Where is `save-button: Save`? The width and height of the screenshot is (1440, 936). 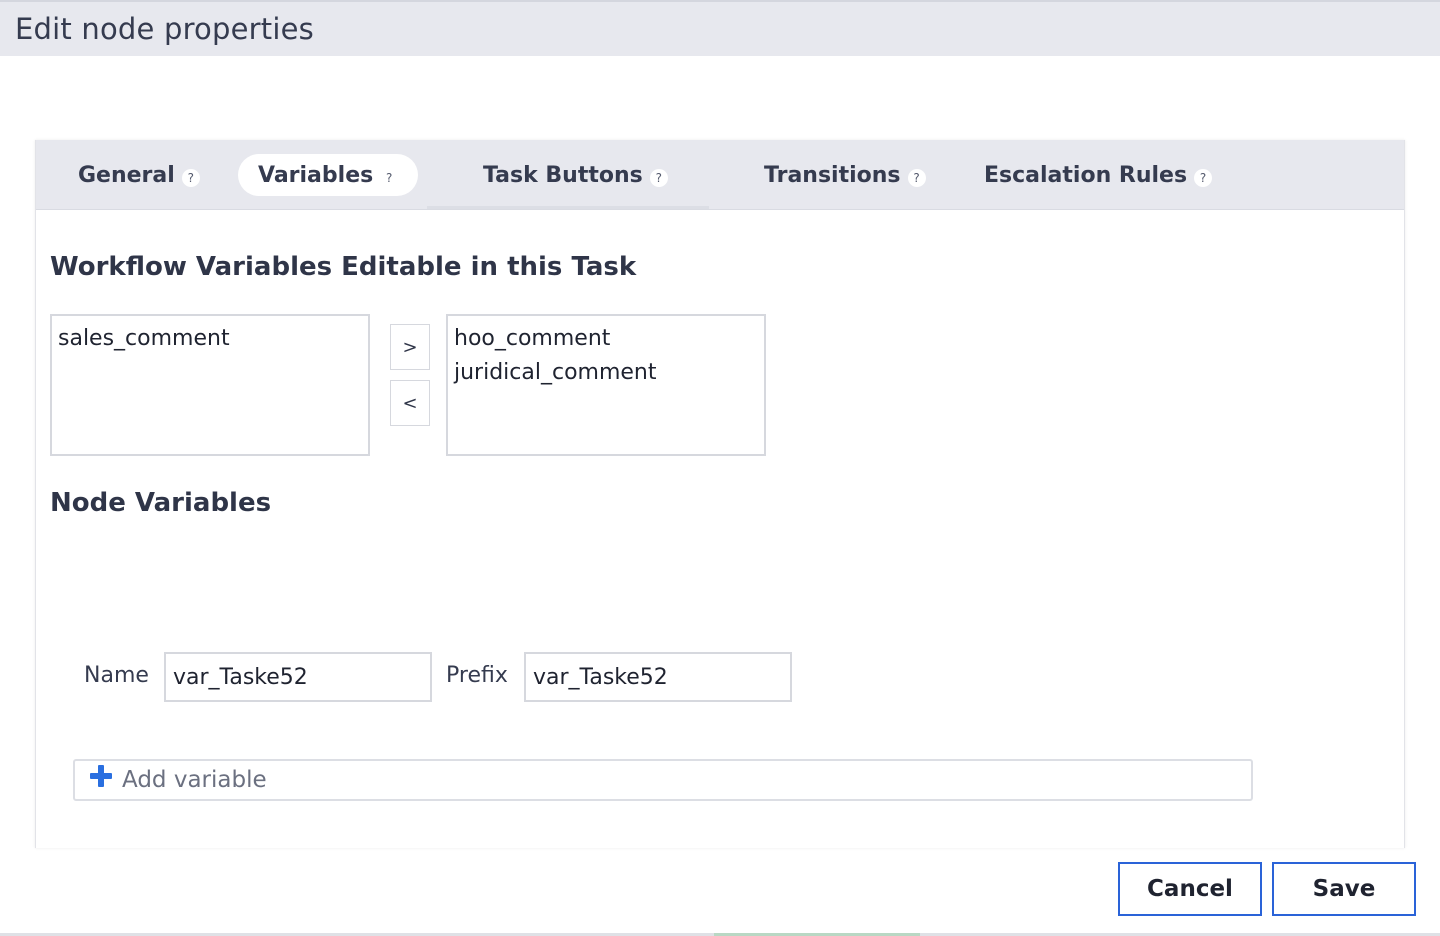 save-button: Save is located at coordinates (1344, 889).